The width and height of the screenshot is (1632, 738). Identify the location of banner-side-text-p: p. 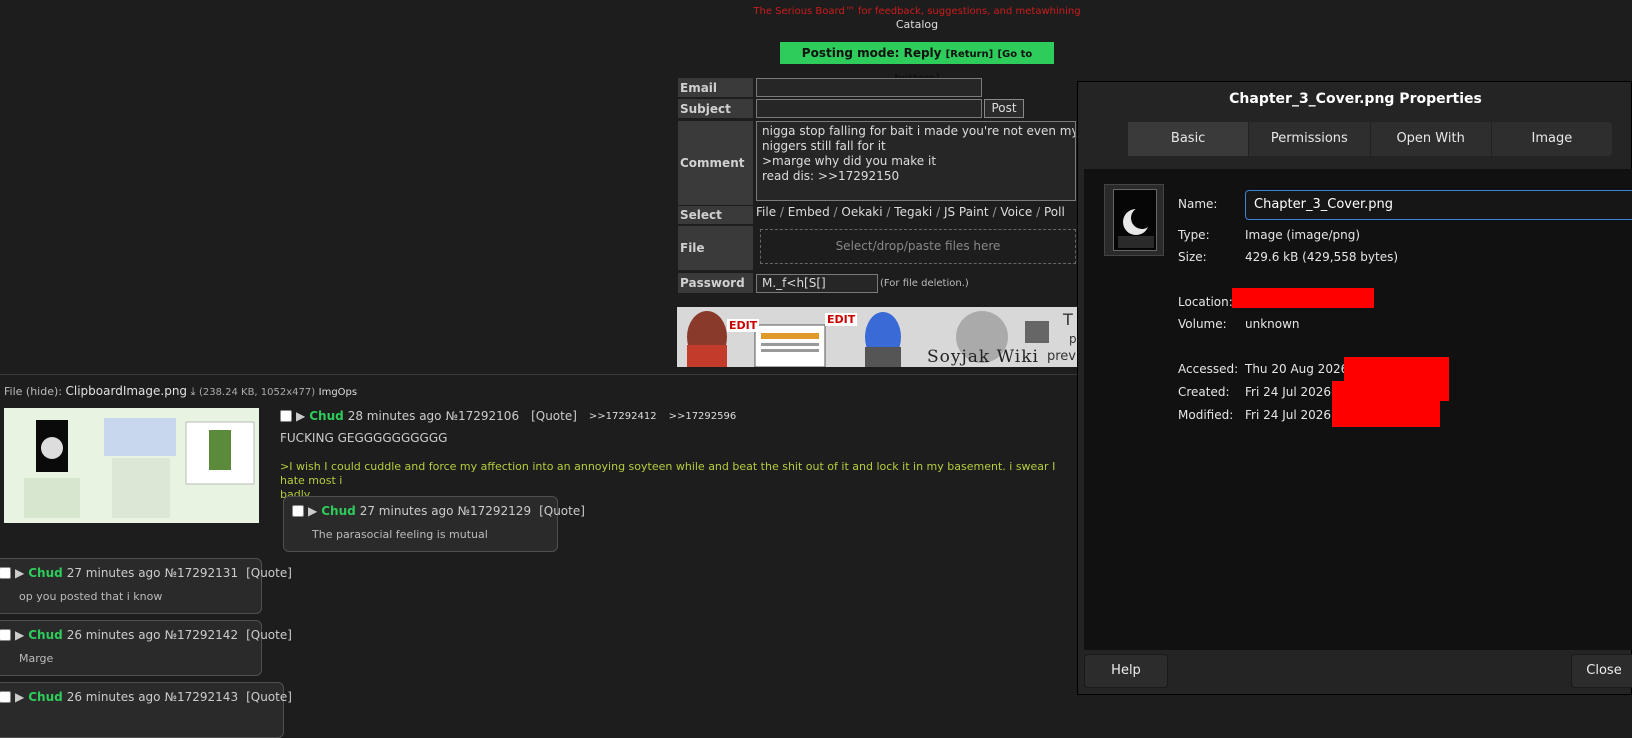
(1073, 339).